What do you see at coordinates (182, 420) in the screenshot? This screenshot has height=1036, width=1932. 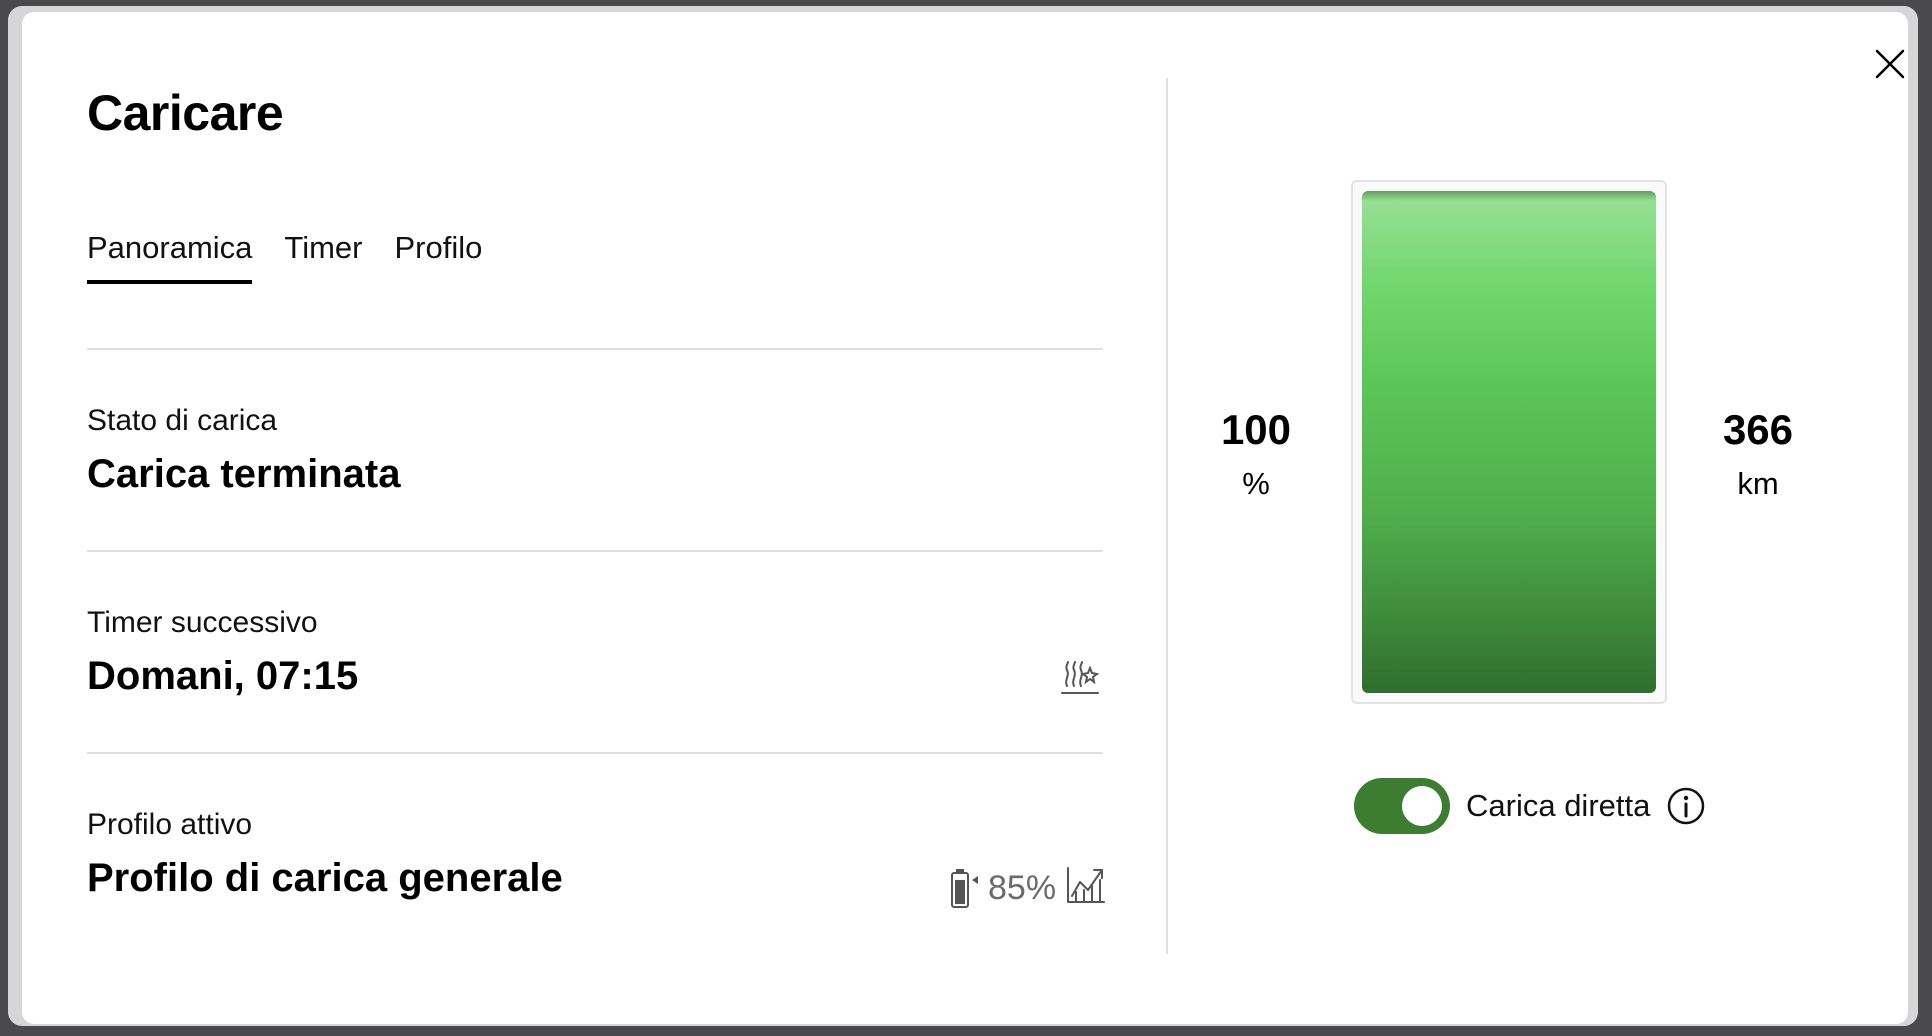 I see `status-label: Stato di carica` at bounding box center [182, 420].